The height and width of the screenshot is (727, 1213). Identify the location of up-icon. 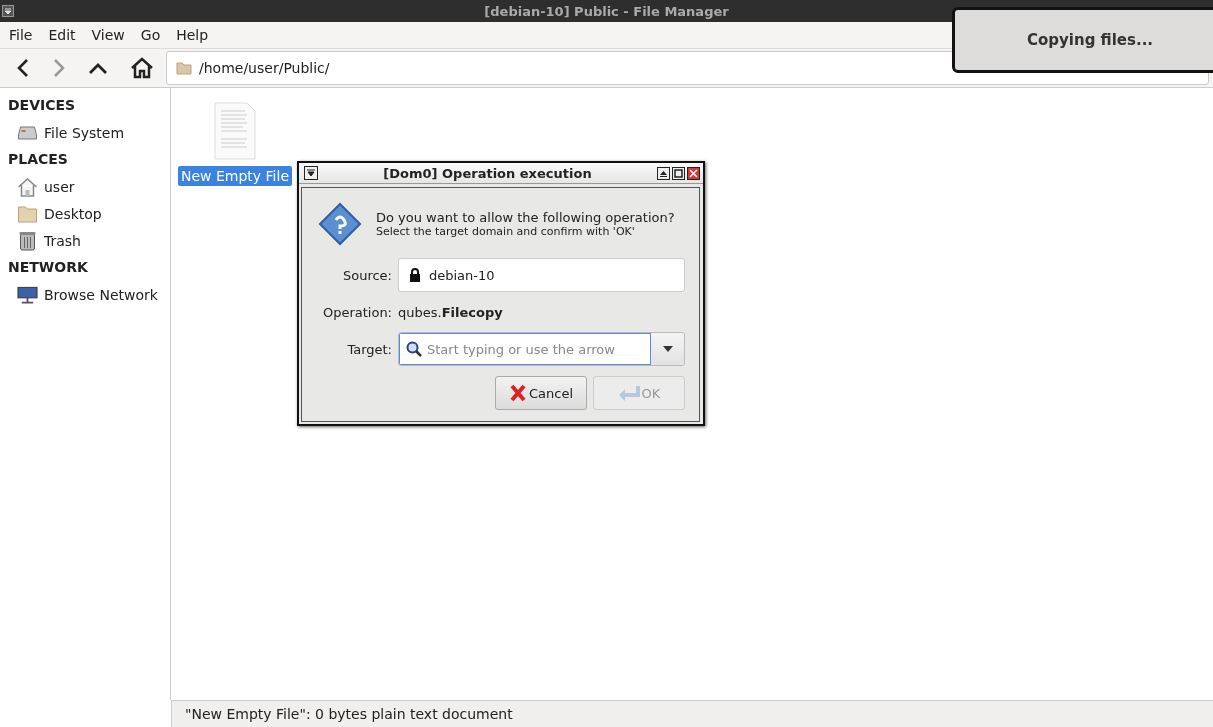
(98, 68).